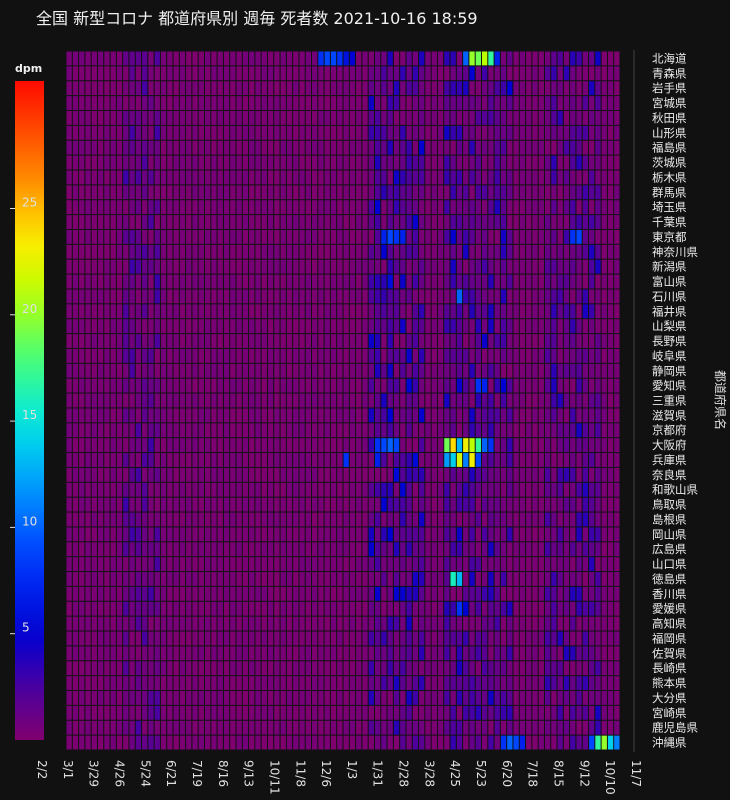  What do you see at coordinates (481, 773) in the screenshot?
I see `x-tick-label: 5/23` at bounding box center [481, 773].